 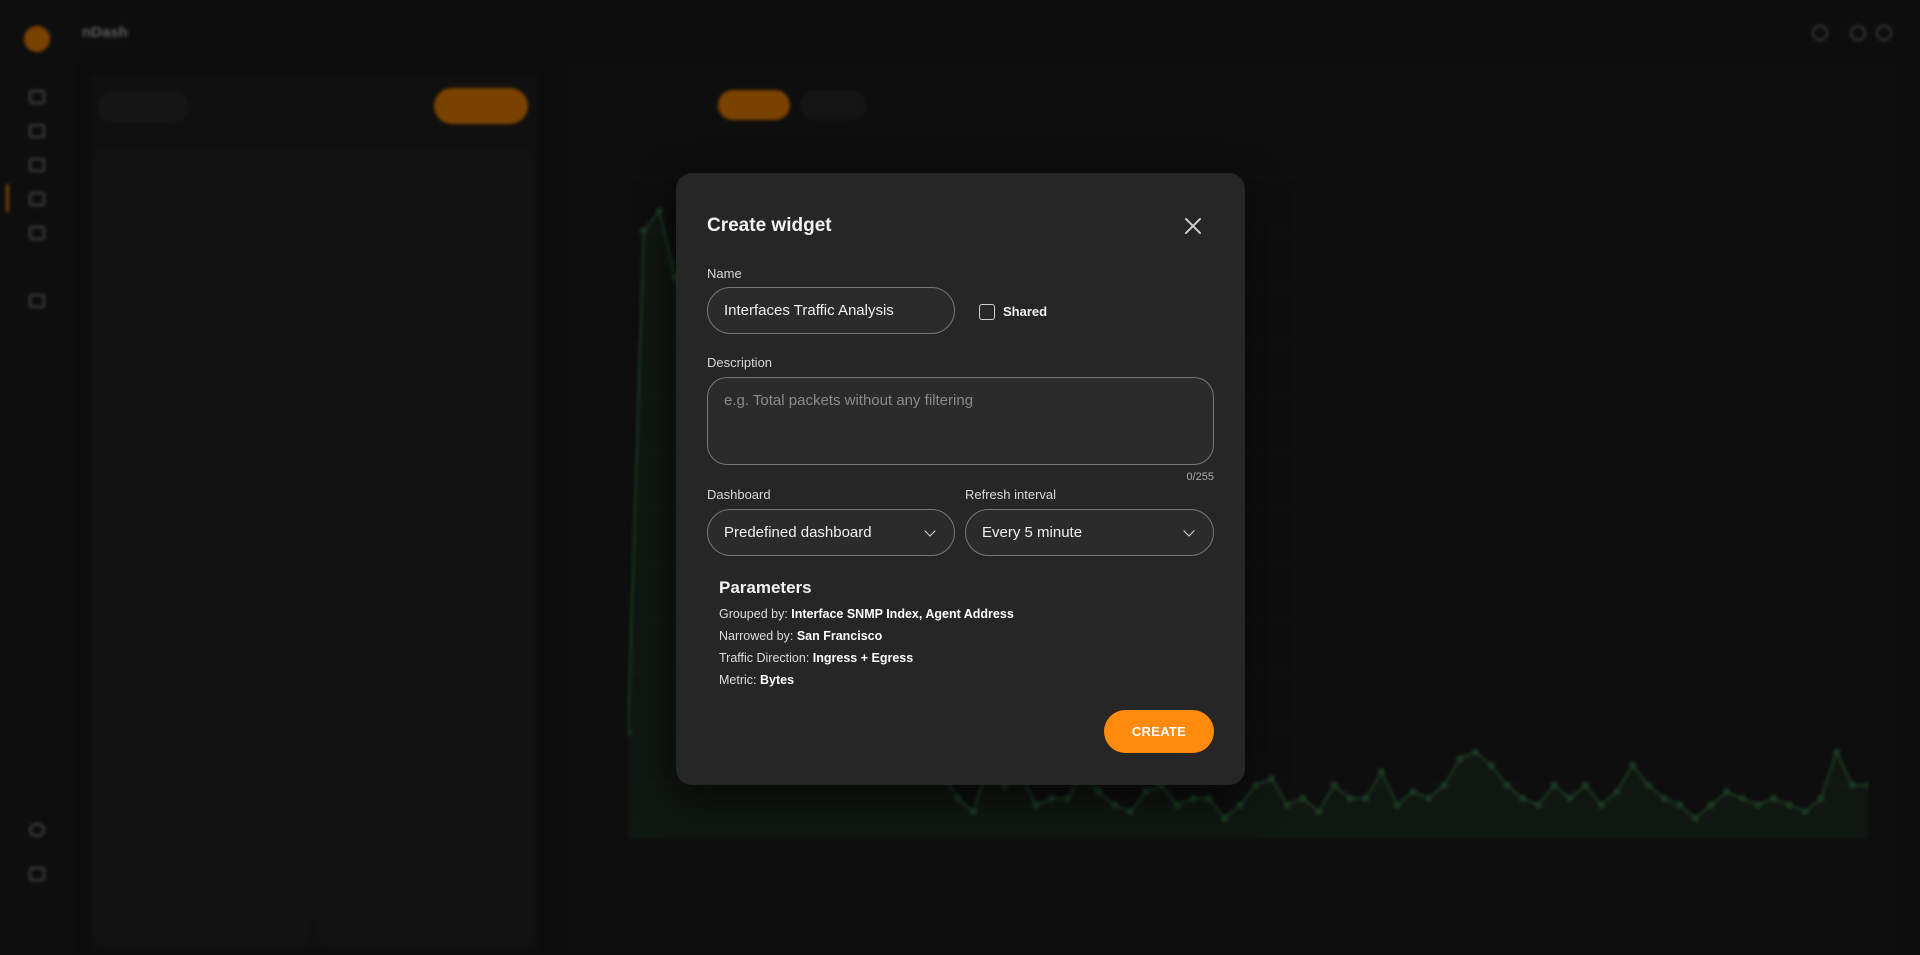 I want to click on refresh-interval-label: Refresh interval, so click(x=1011, y=494).